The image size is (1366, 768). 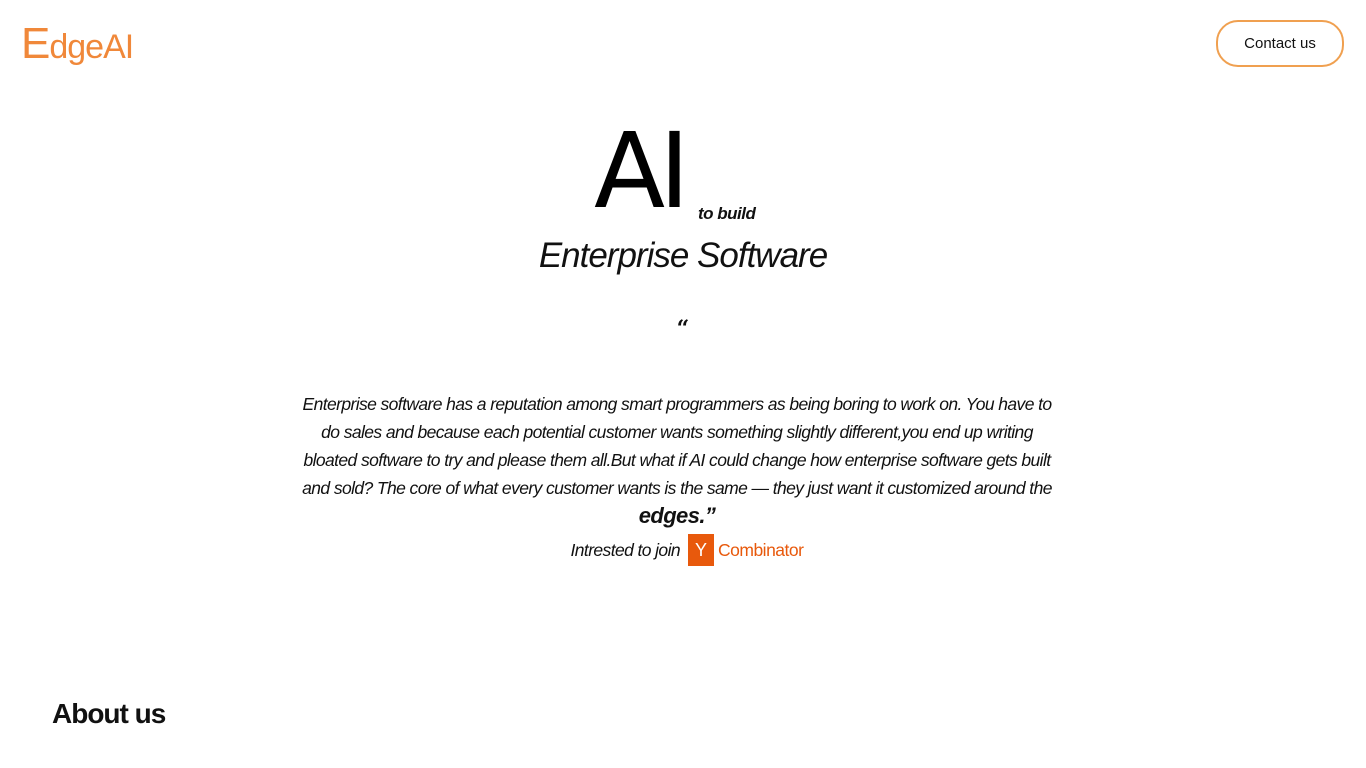 I want to click on contact-us-button: Contact us, so click(x=1280, y=43).